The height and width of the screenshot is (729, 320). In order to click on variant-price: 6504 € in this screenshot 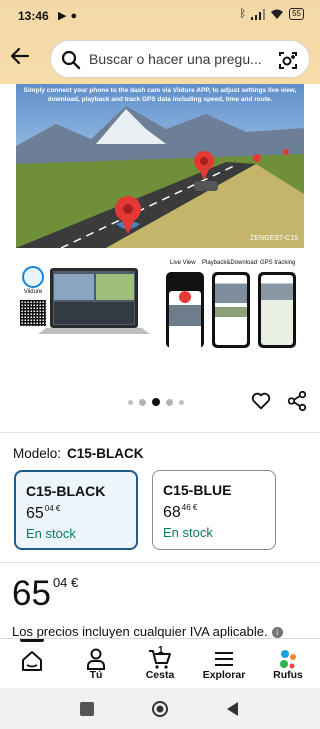, I will do `click(43, 513)`.